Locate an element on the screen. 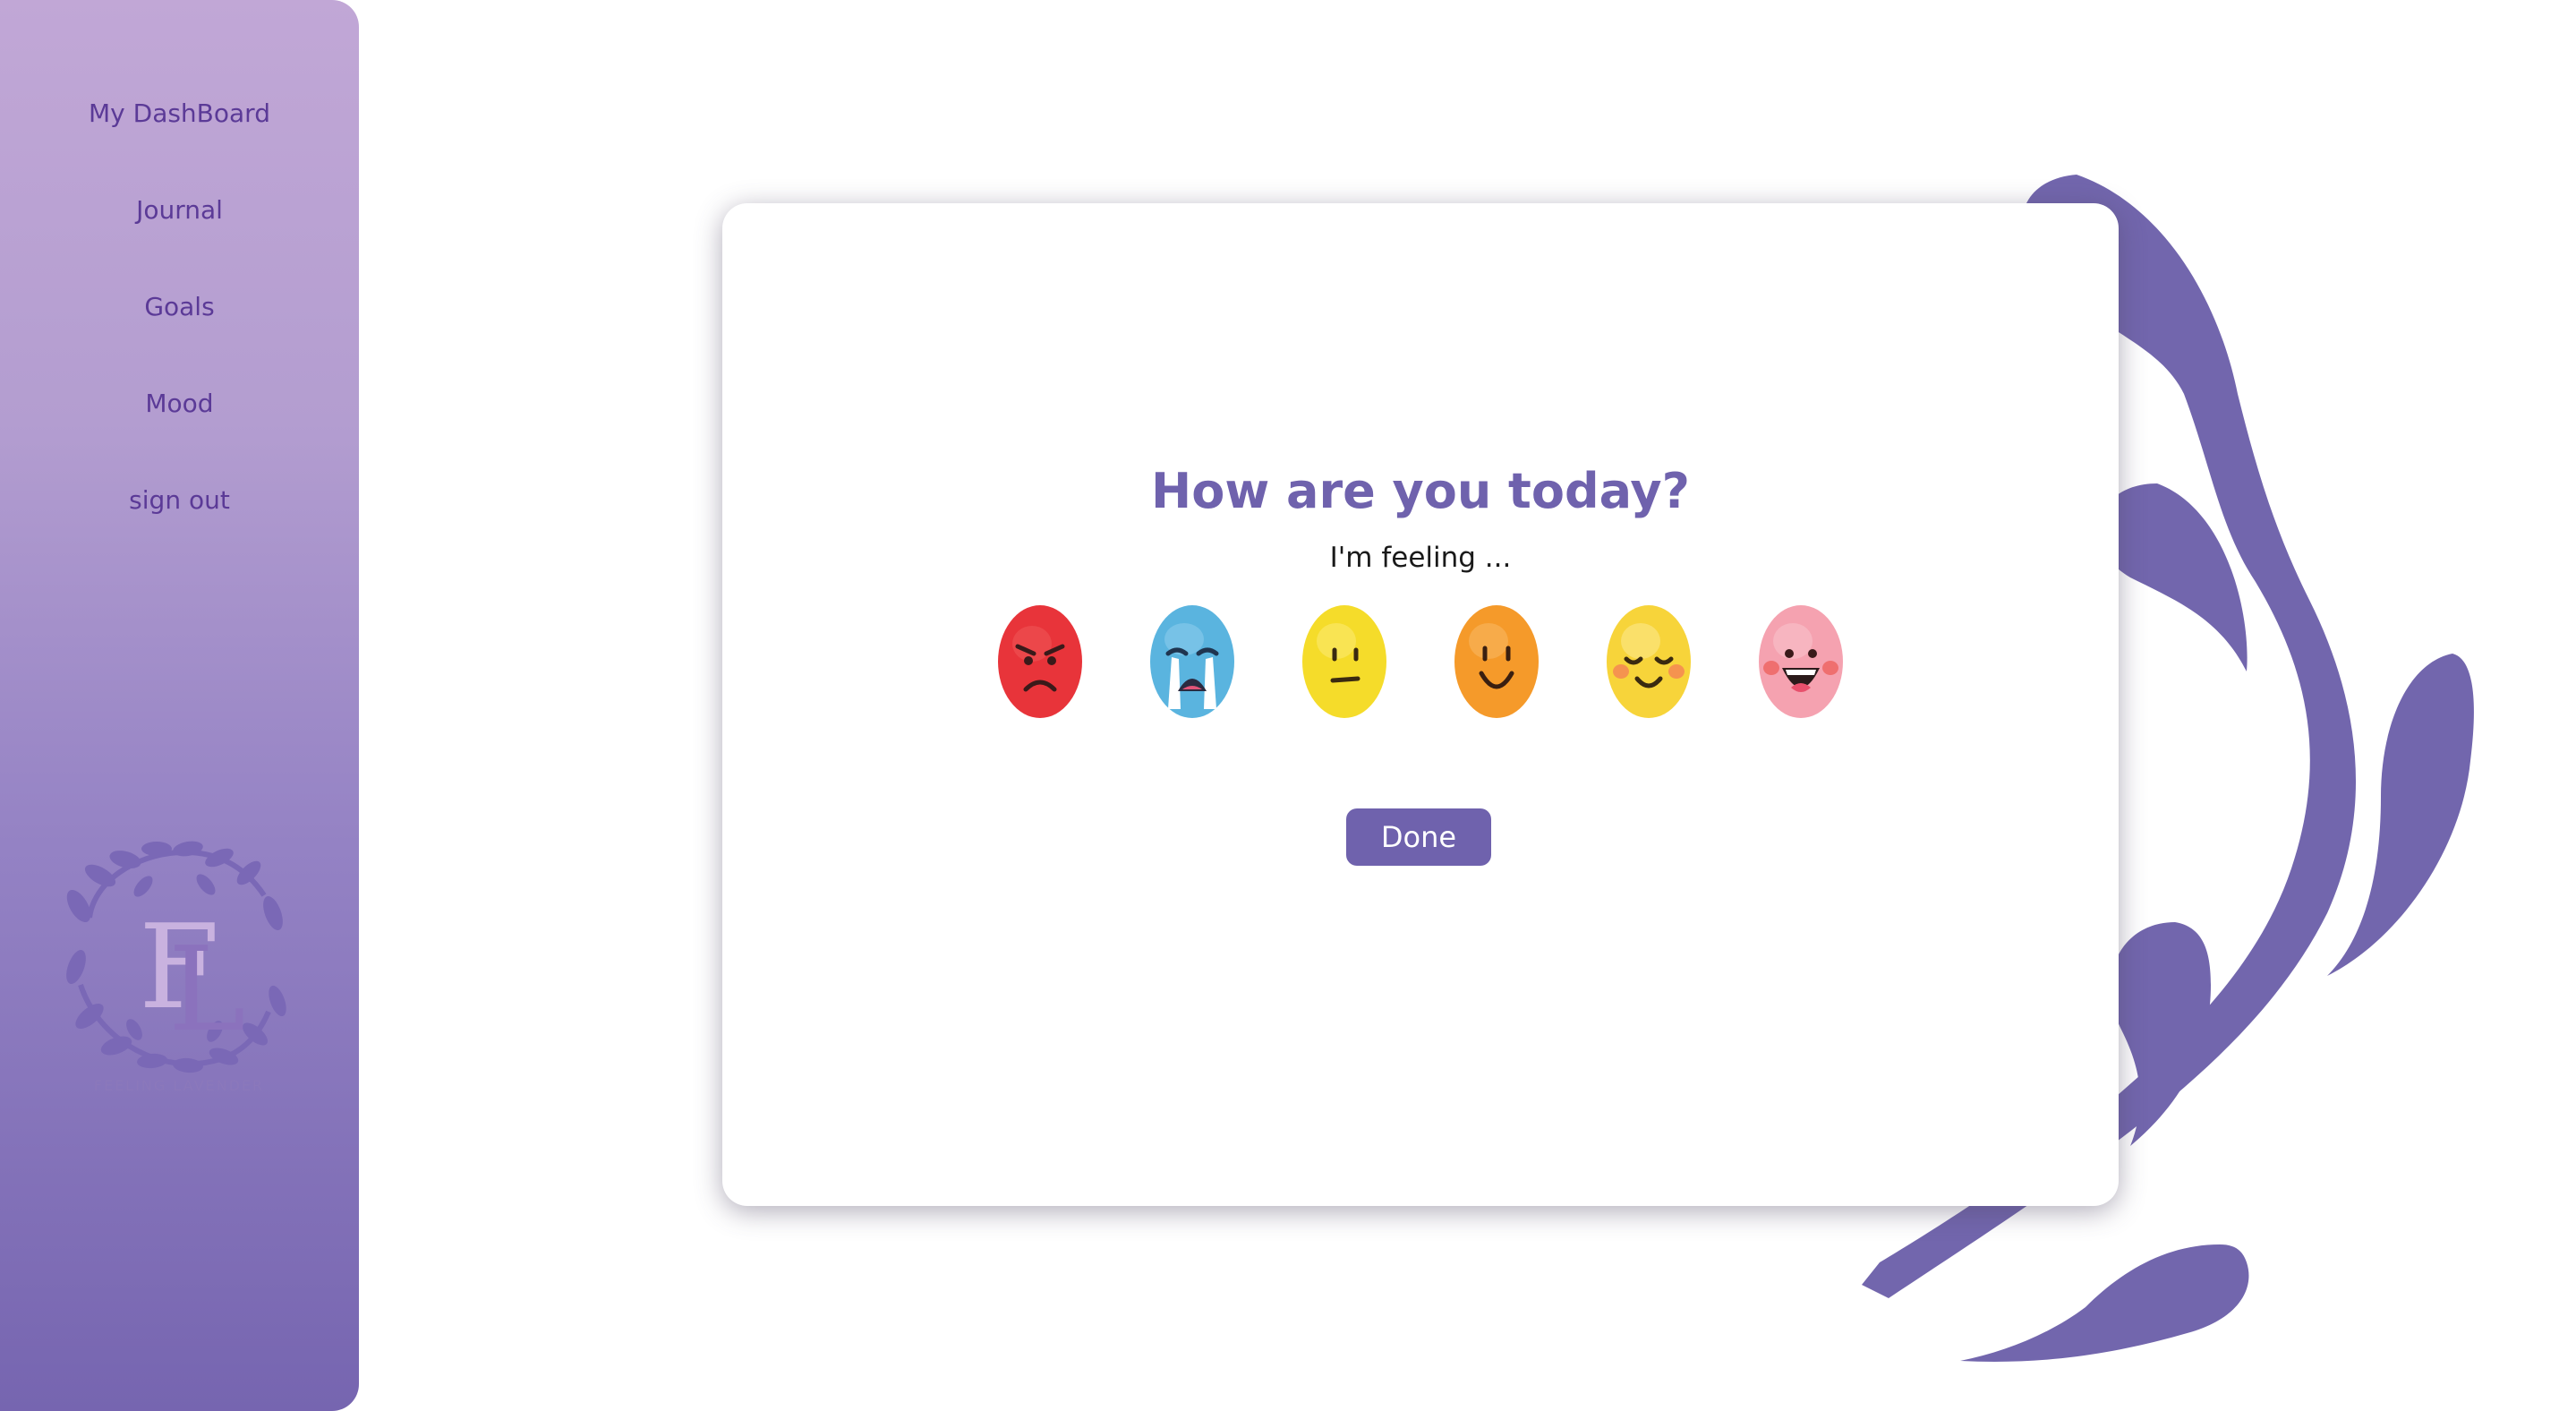 The width and height of the screenshot is (2576, 1411). sidebar-item-sign-out: sign out is located at coordinates (179, 533).